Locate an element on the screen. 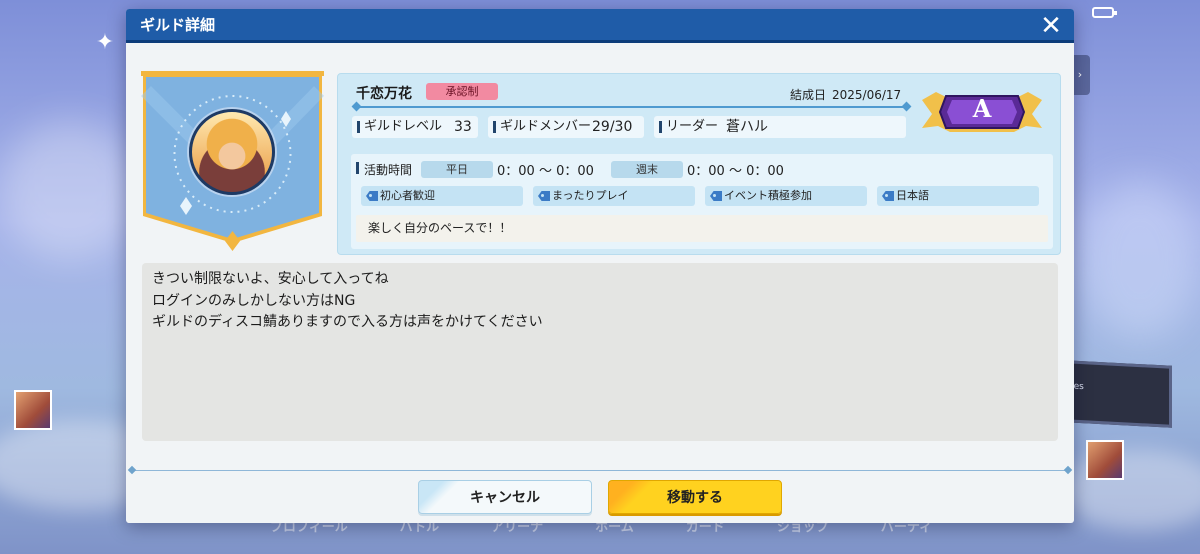 The height and width of the screenshot is (554, 1200). guild-members-value: 29/30 is located at coordinates (612, 127).